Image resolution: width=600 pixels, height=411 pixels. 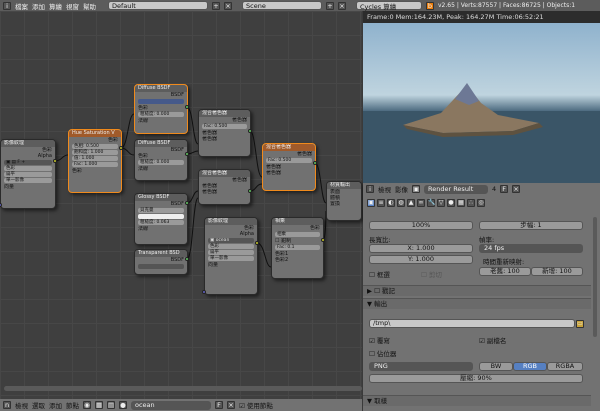 What do you see at coordinates (595, 277) in the screenshot?
I see `properties-scrollbar` at bounding box center [595, 277].